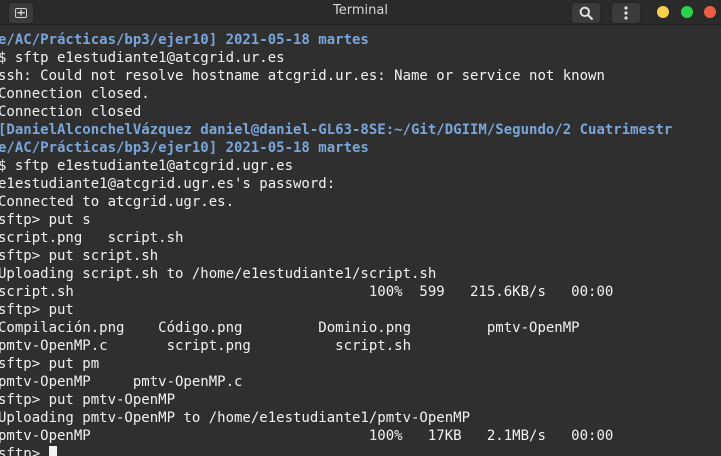 This screenshot has width=721, height=456. What do you see at coordinates (52, 451) in the screenshot?
I see `text-cursor` at bounding box center [52, 451].